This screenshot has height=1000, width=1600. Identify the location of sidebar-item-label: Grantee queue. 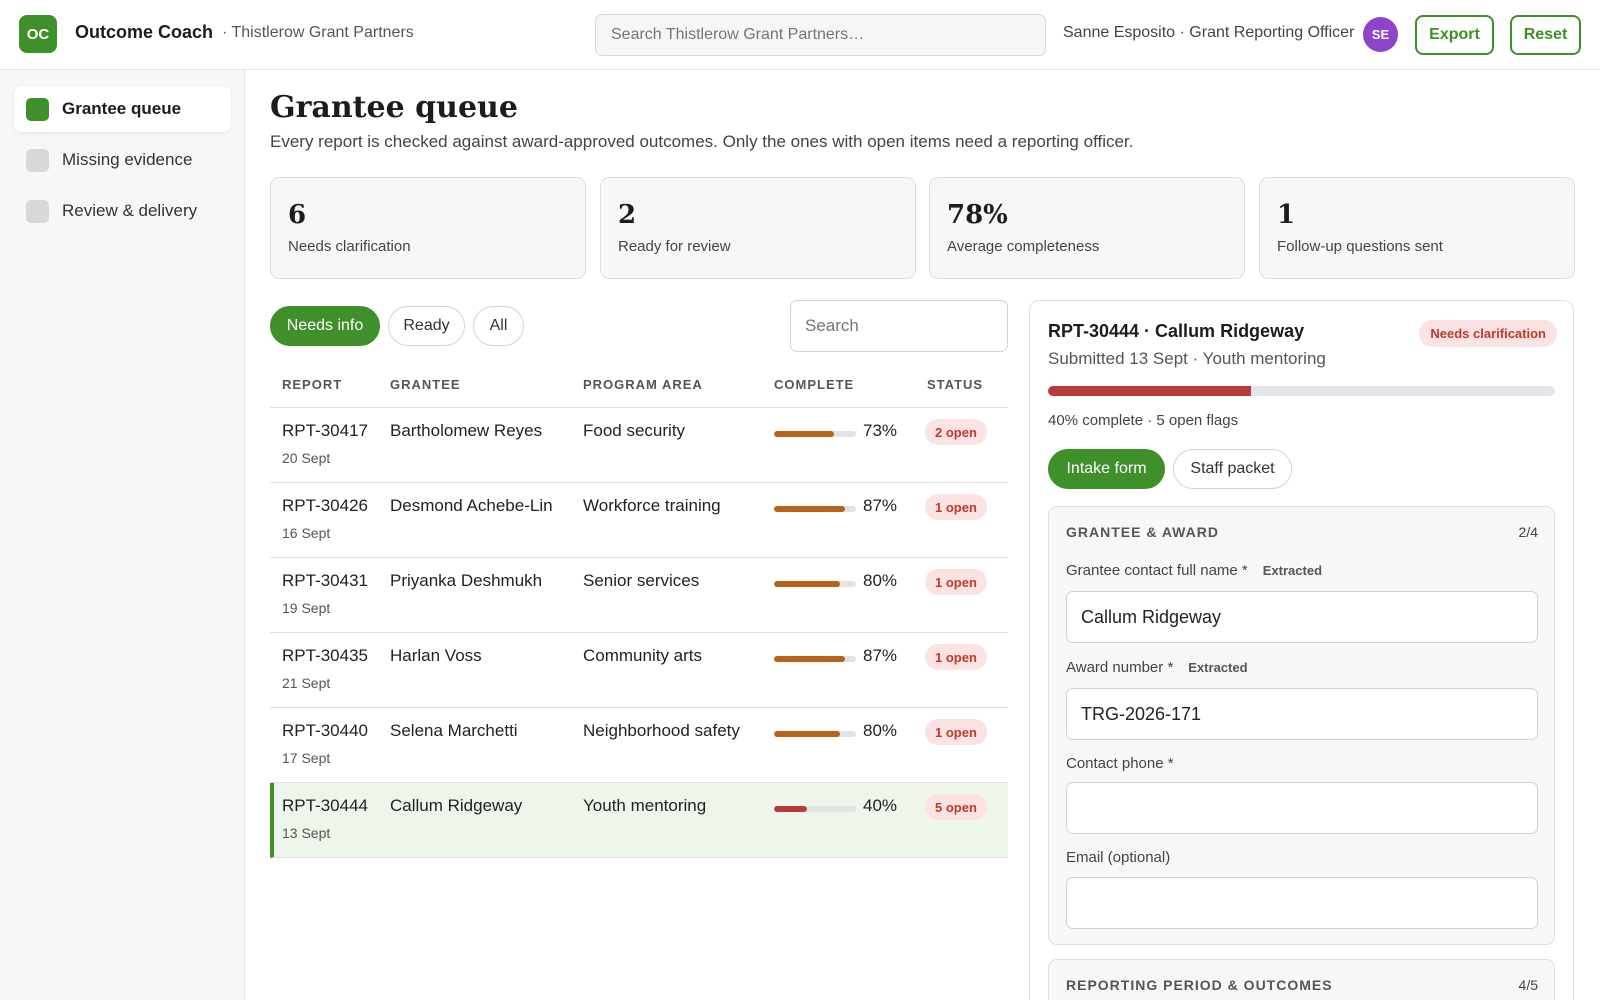
(122, 108).